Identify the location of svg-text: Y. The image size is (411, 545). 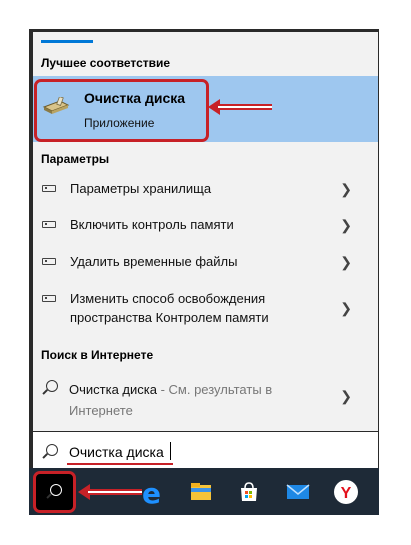
(346, 493).